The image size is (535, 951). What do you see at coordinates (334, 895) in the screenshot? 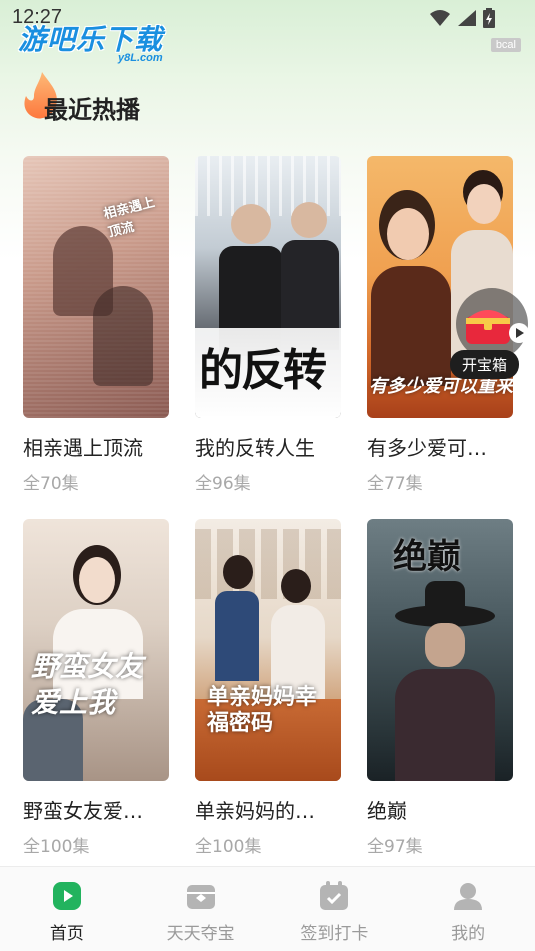
I see `calendar-check-icon` at bounding box center [334, 895].